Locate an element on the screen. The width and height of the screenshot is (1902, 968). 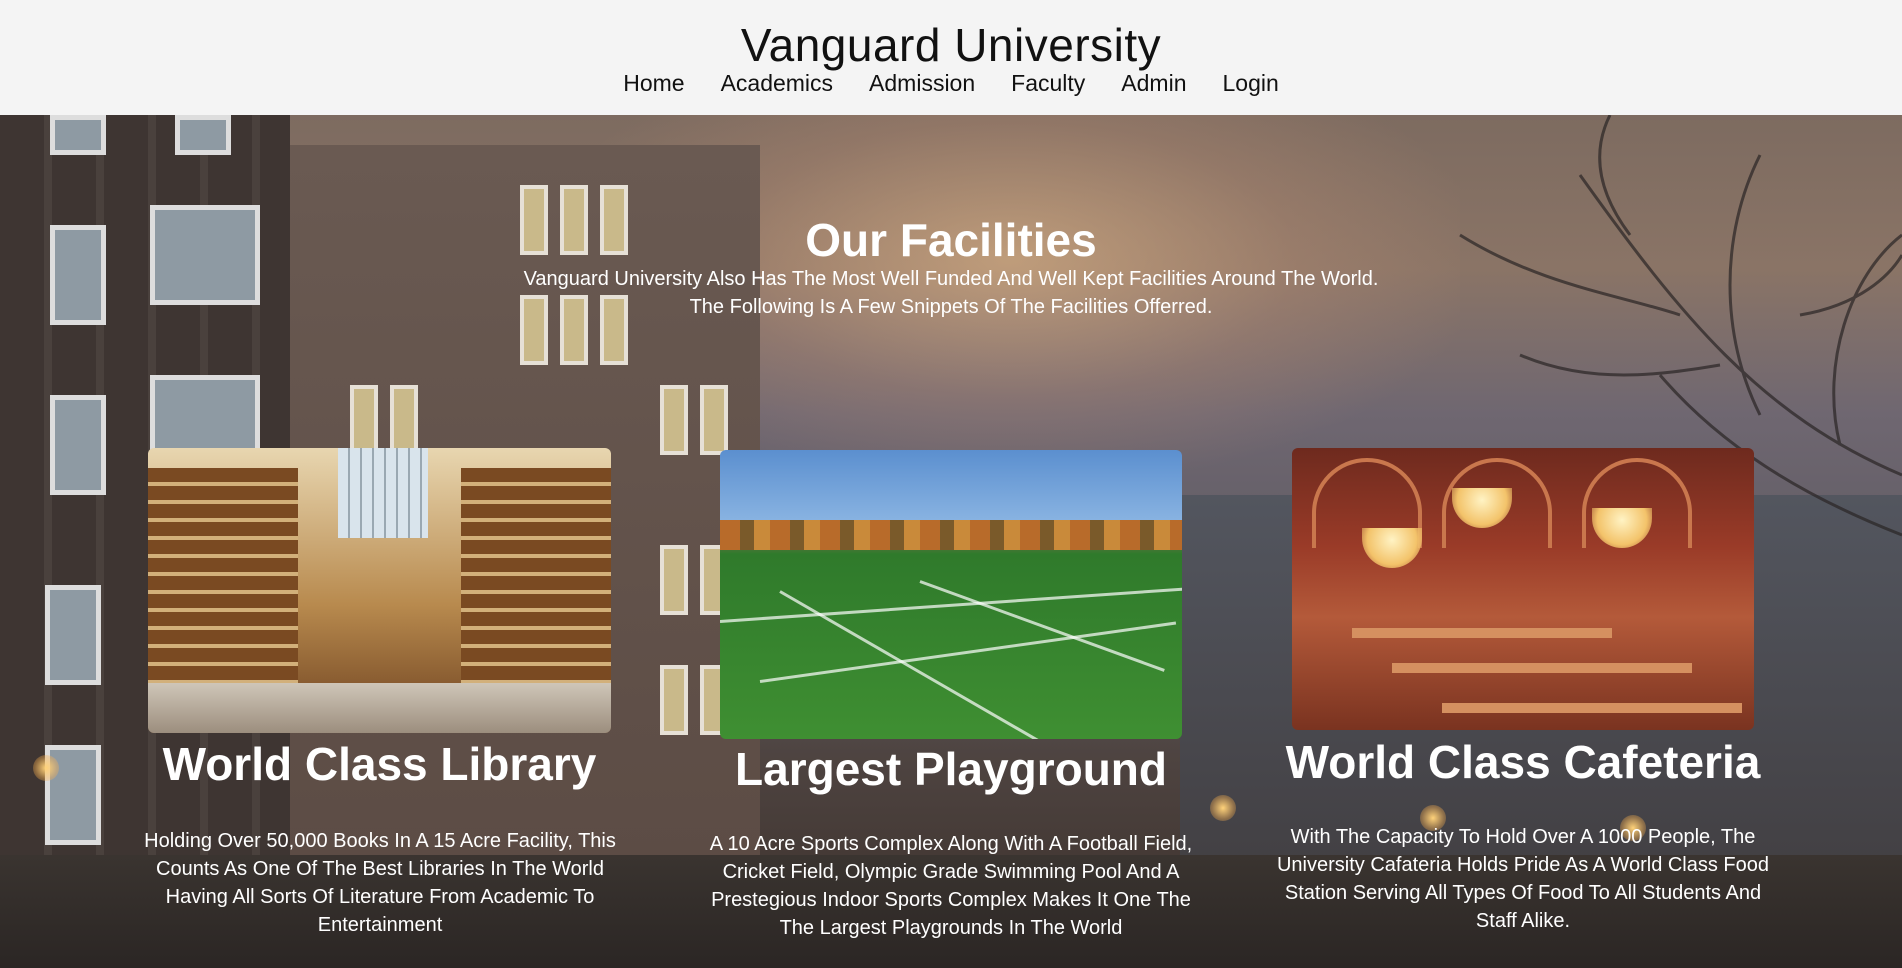
playground-image is located at coordinates (951, 594).